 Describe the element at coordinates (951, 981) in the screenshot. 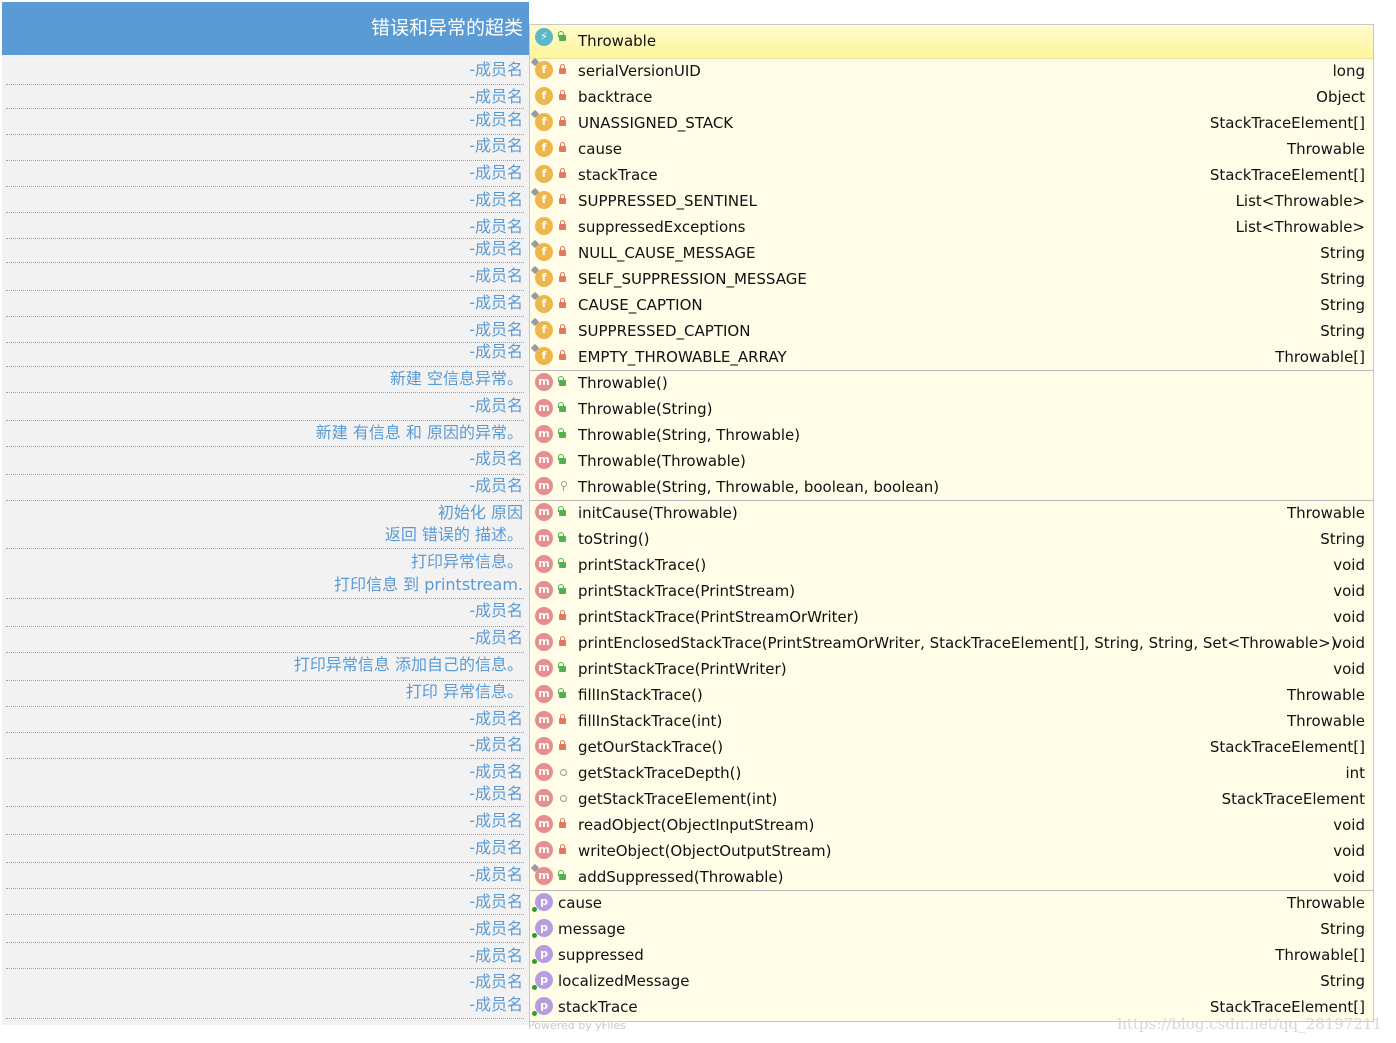

I see `property-row: p localizedMessage String` at that location.